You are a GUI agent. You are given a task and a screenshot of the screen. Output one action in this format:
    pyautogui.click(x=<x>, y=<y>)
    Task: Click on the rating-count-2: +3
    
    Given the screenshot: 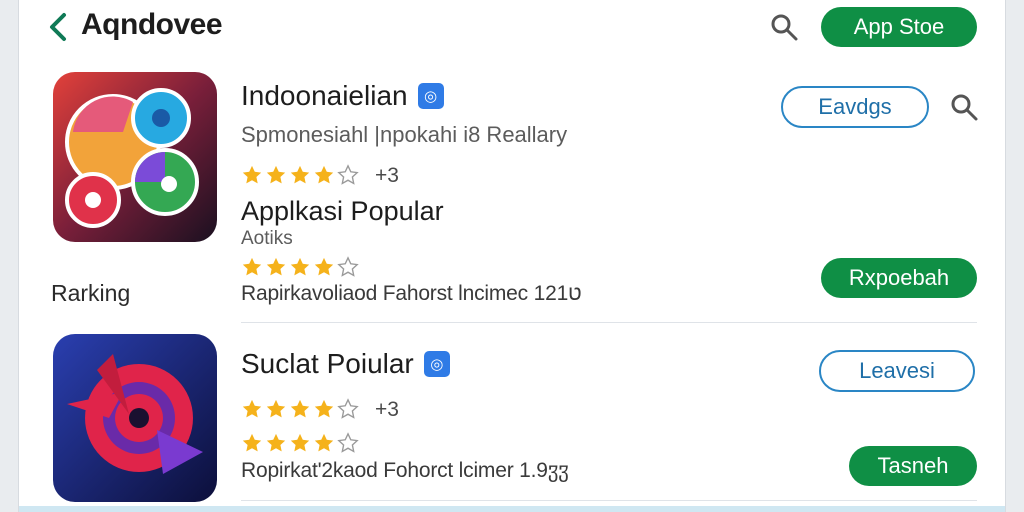 What is the action you would take?
    pyautogui.click(x=387, y=409)
    